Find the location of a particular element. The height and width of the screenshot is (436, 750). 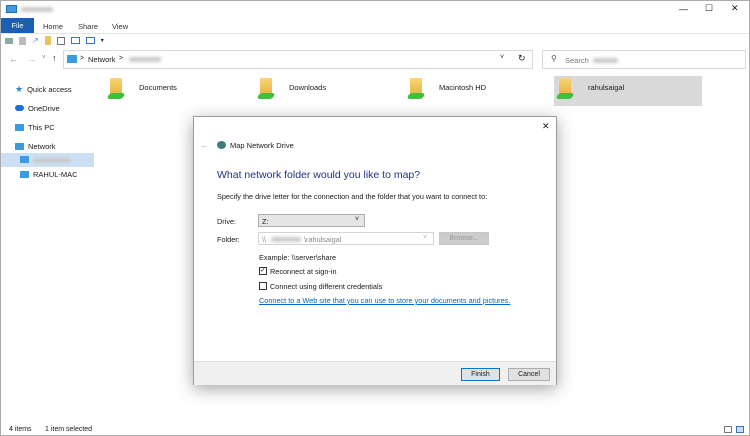

new-folder-icon is located at coordinates (22, 40).